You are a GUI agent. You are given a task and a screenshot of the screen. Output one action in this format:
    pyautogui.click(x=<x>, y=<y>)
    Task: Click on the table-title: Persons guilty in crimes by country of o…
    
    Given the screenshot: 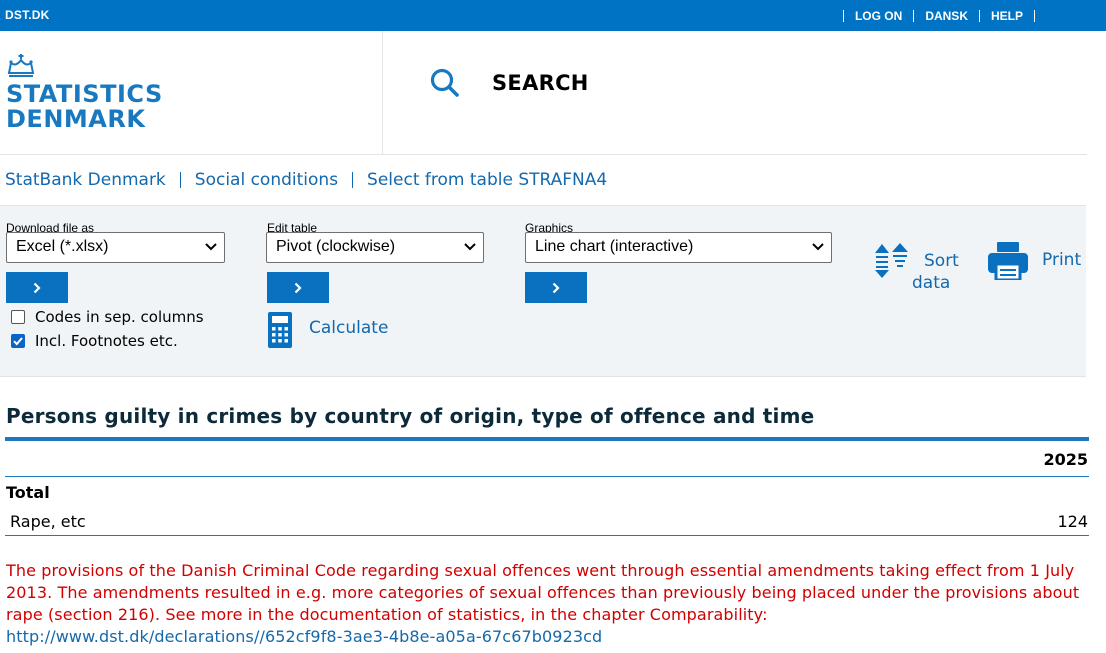 What is the action you would take?
    pyautogui.click(x=410, y=416)
    